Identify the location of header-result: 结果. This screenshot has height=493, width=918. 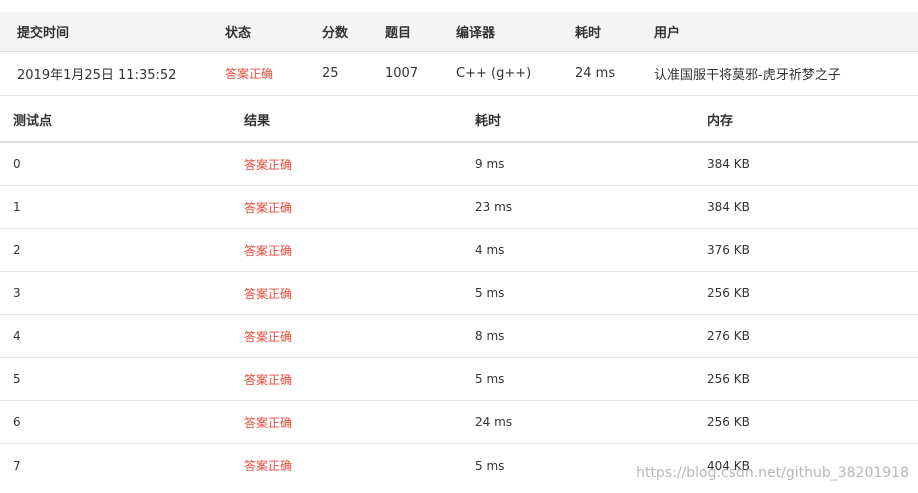
(257, 121).